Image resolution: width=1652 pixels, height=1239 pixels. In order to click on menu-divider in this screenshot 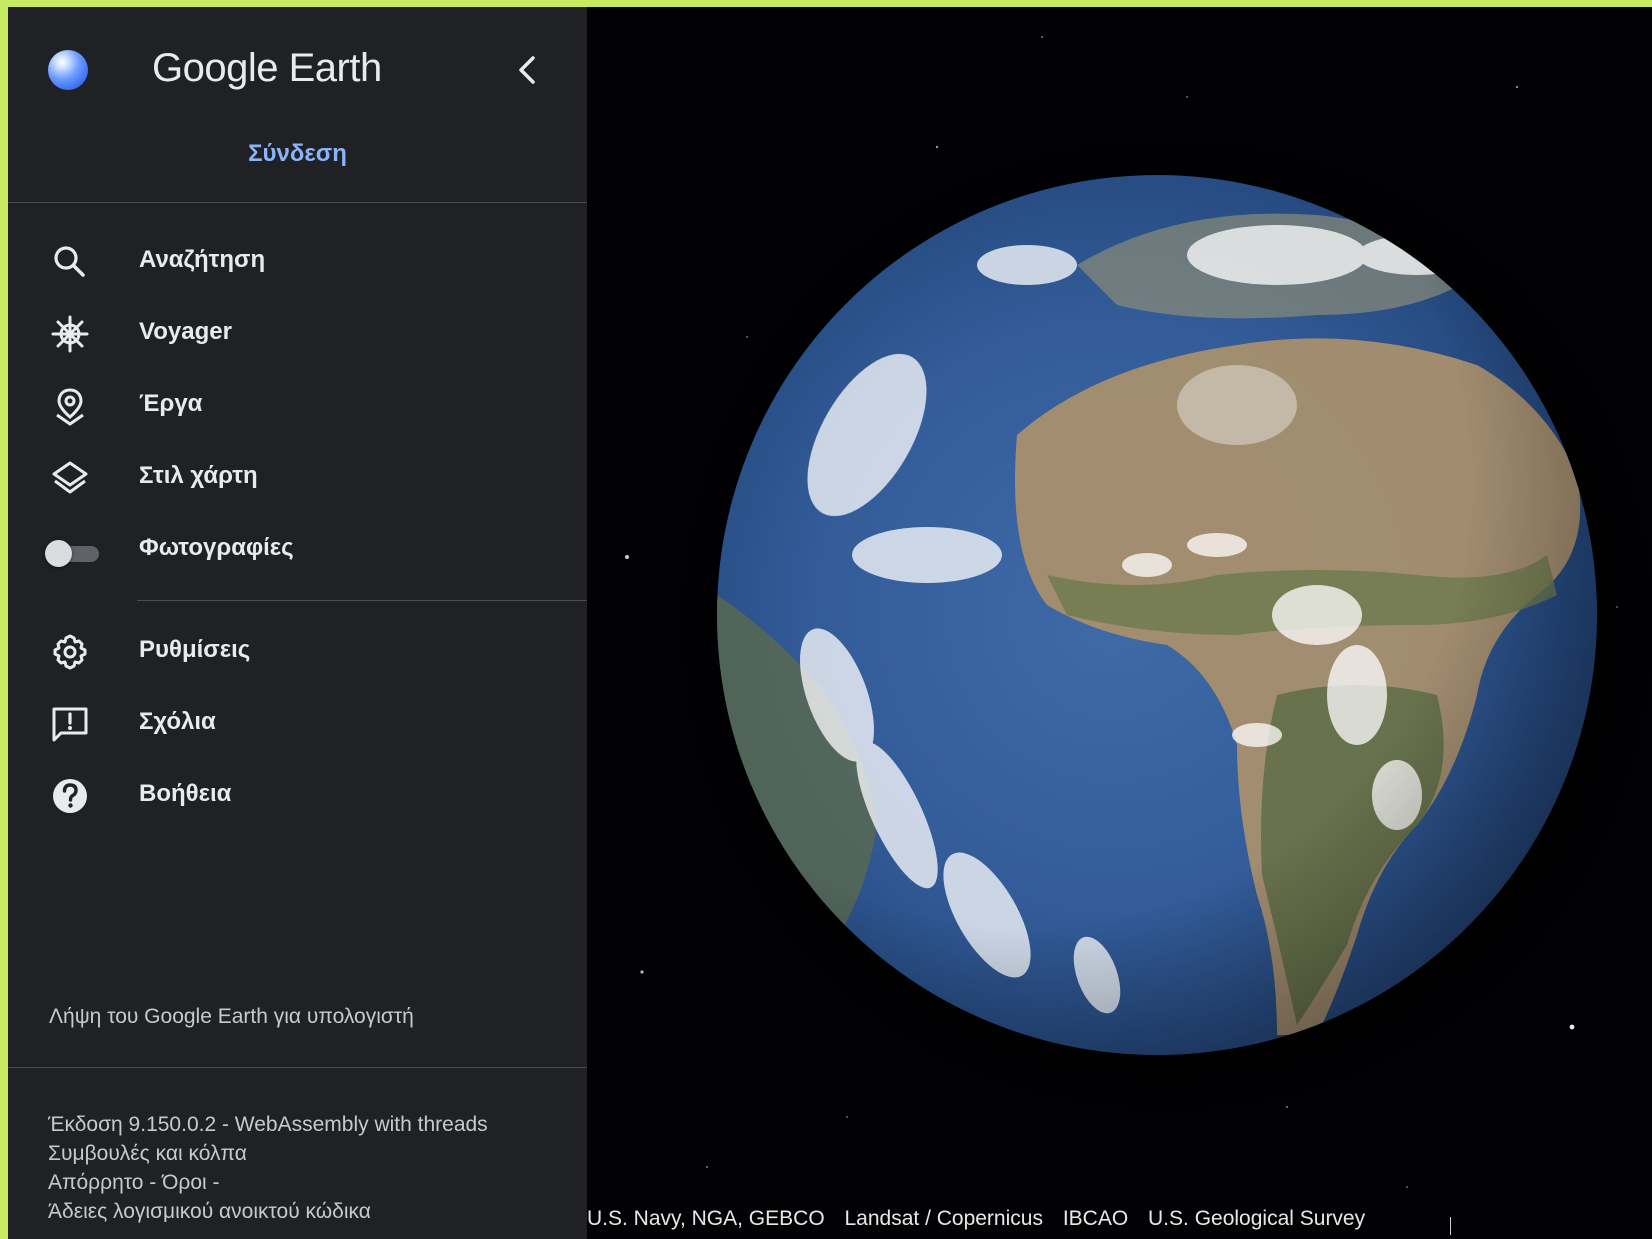, I will do `click(362, 600)`.